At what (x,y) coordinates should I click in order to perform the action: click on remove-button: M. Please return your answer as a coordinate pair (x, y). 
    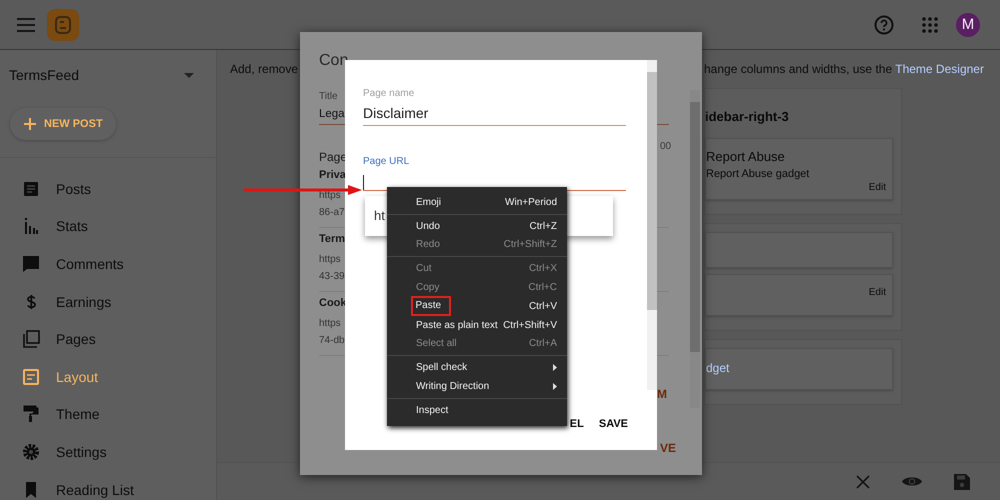
    Looking at the image, I should click on (662, 394).